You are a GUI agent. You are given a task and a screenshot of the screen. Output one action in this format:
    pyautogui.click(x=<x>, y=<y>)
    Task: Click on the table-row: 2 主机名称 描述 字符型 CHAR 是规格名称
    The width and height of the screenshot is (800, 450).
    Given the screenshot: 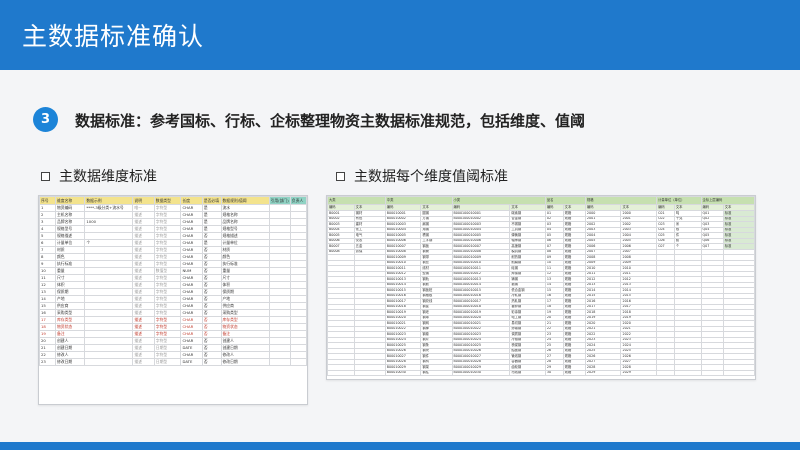 What is the action you would take?
    pyautogui.click(x=173, y=215)
    